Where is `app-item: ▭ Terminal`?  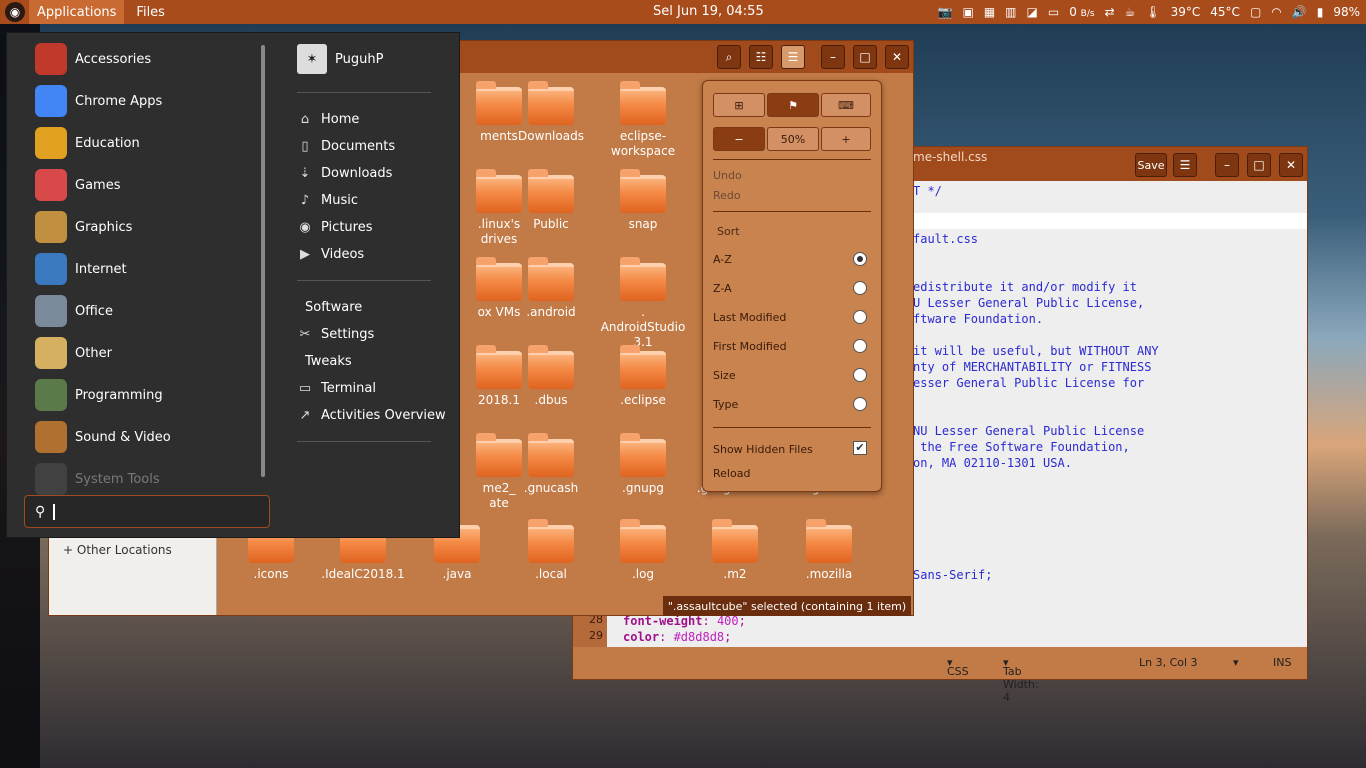
app-item: ▭ Terminal is located at coordinates (336, 388).